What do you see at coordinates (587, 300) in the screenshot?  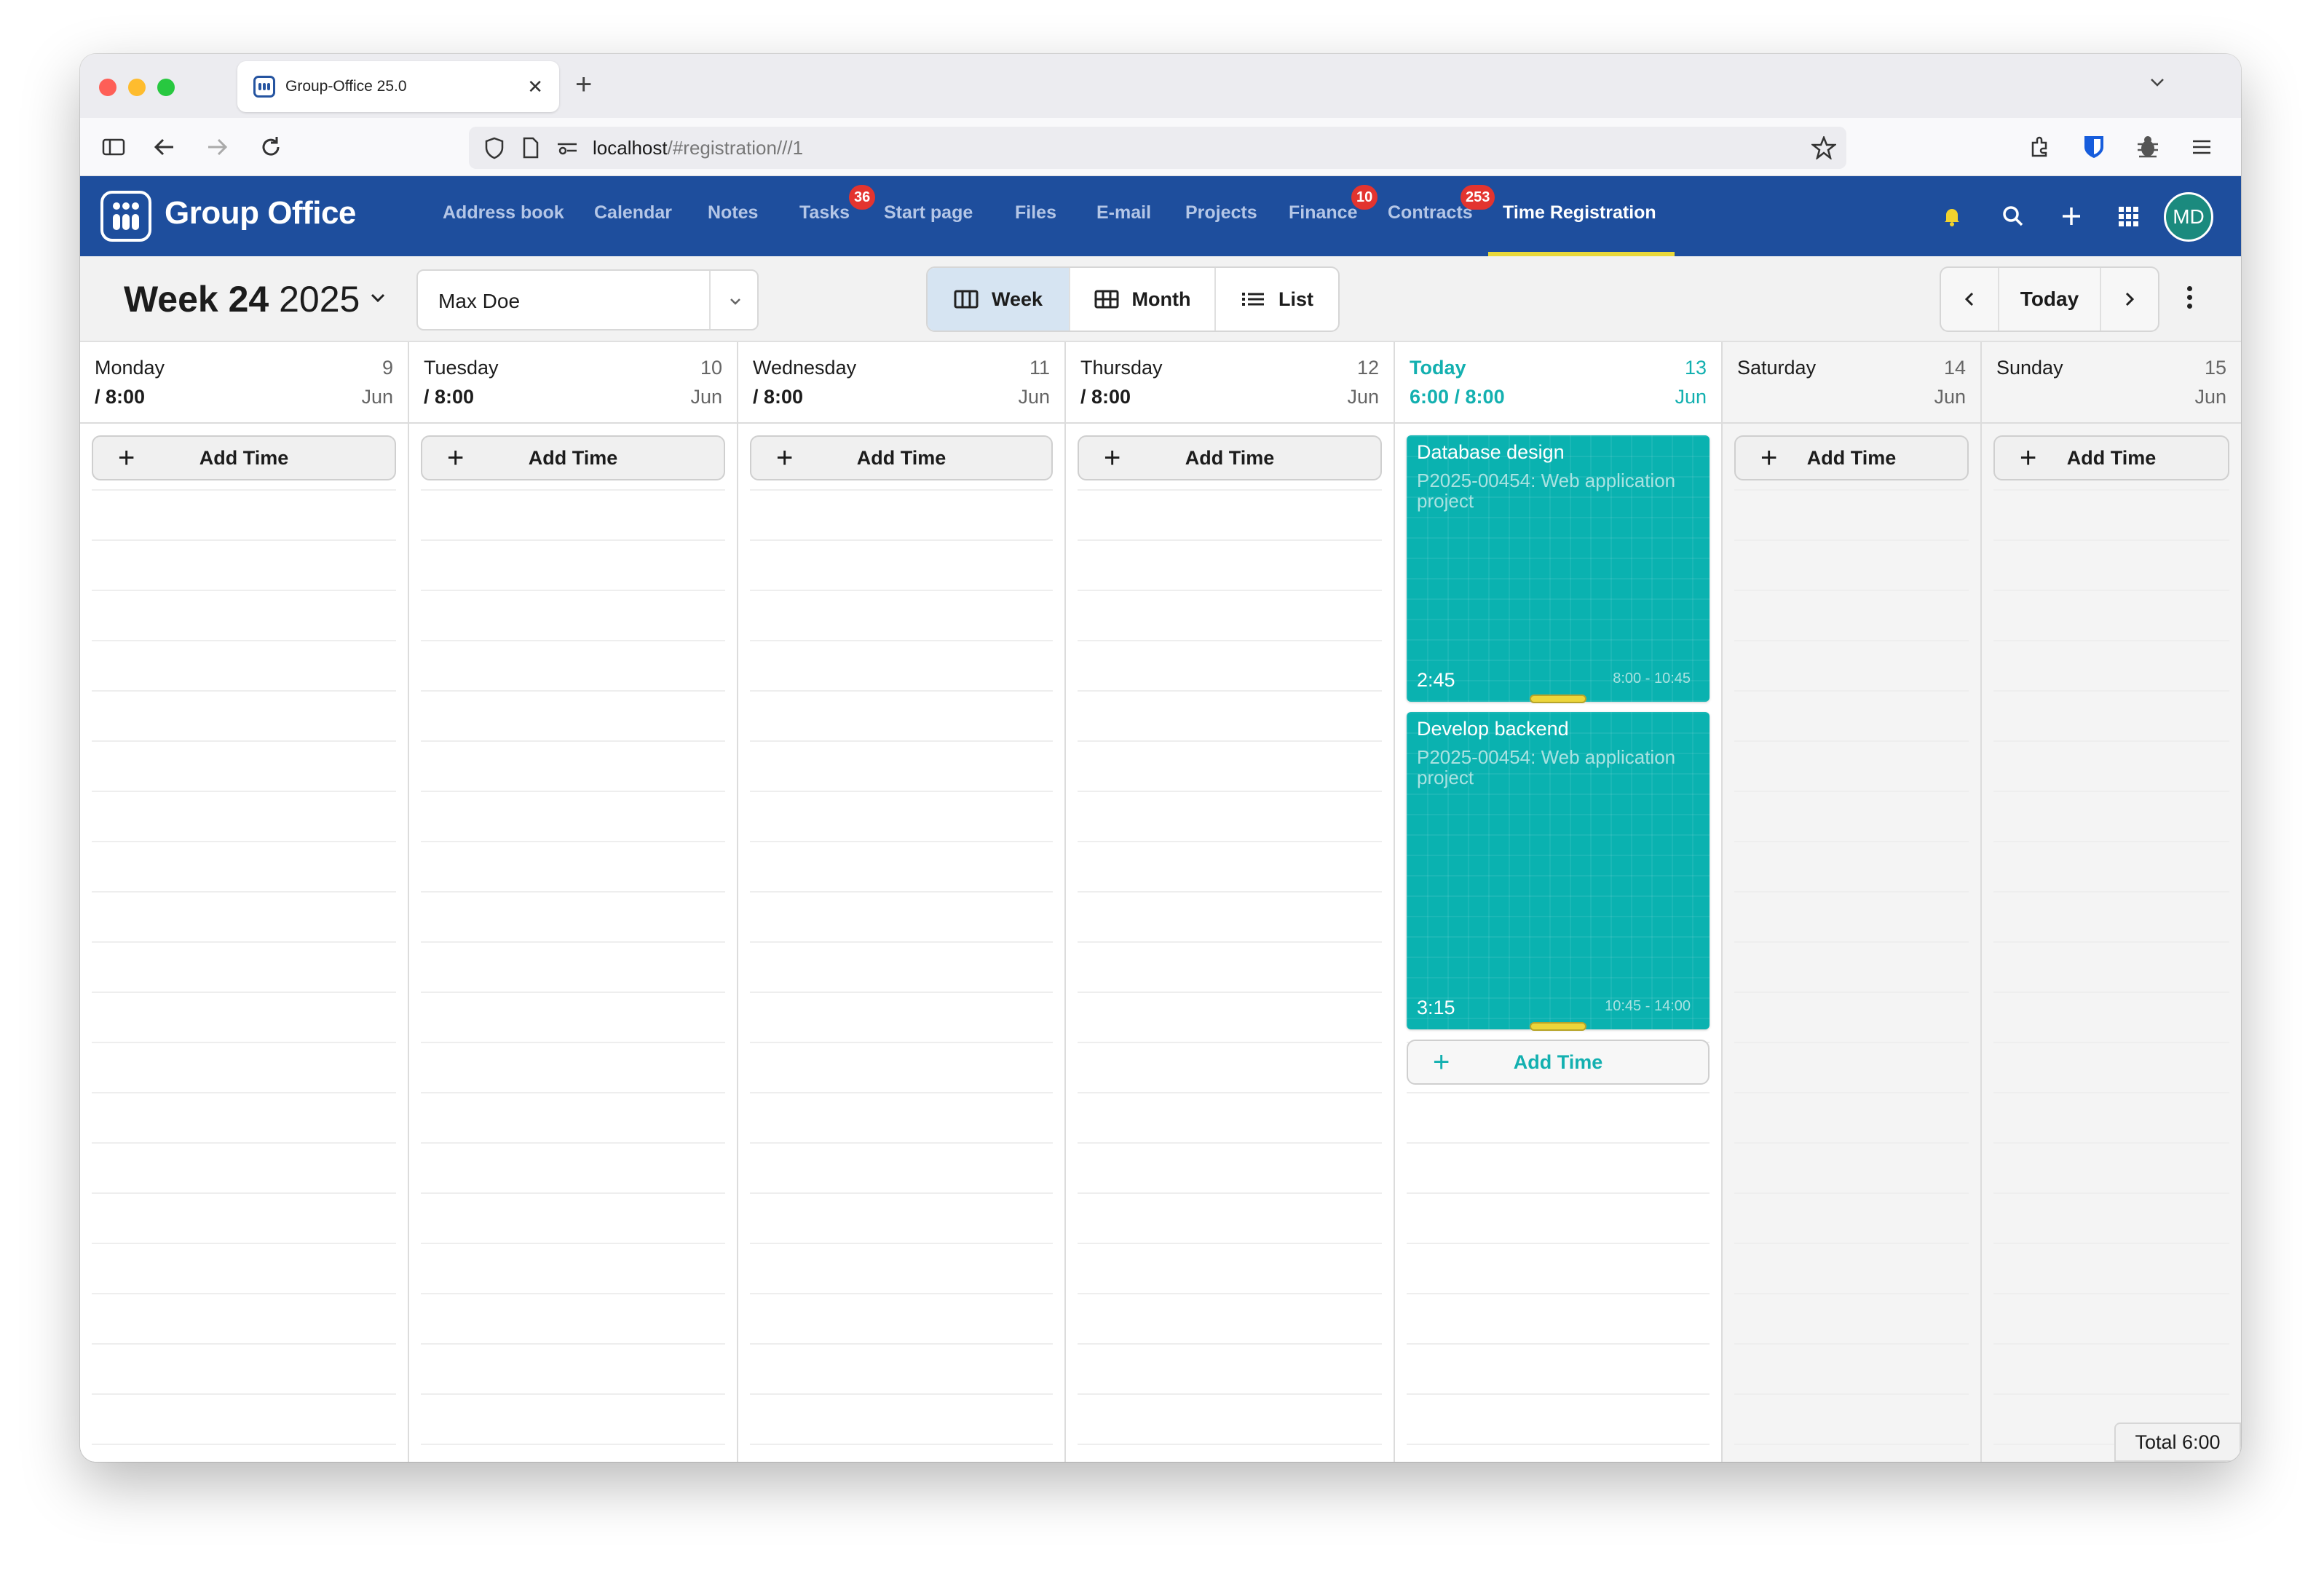 I see `user-select: Max Doe` at bounding box center [587, 300].